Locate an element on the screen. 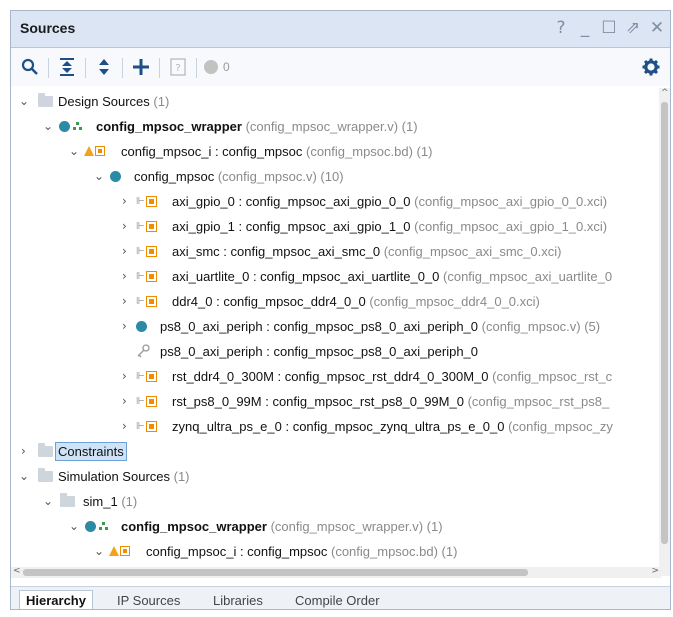  vertical-scrollbar: ^ is located at coordinates (664, 332).